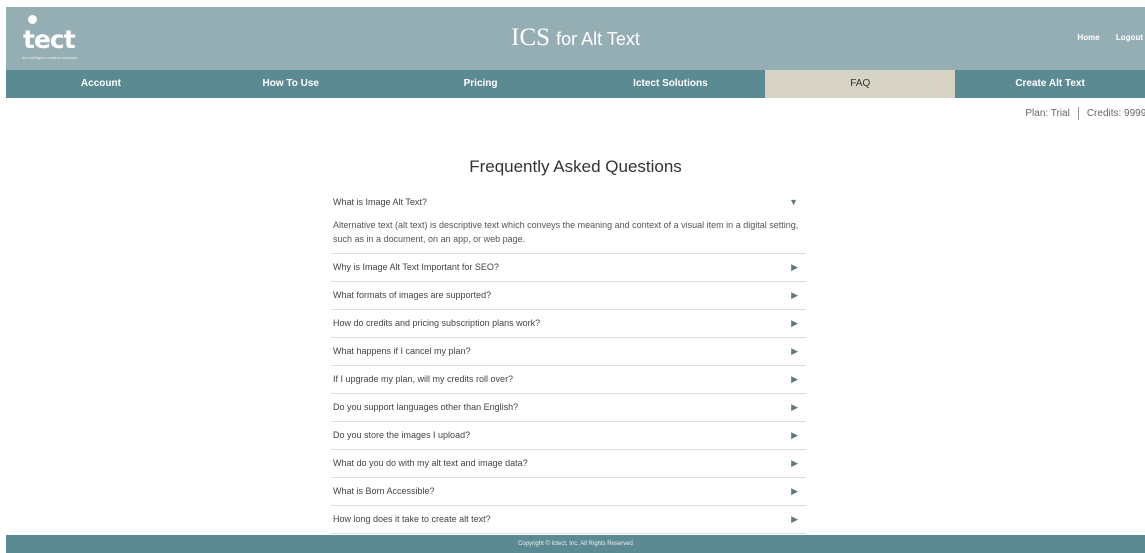 The height and width of the screenshot is (553, 1145). I want to click on nav-item-account: Account, so click(101, 84).